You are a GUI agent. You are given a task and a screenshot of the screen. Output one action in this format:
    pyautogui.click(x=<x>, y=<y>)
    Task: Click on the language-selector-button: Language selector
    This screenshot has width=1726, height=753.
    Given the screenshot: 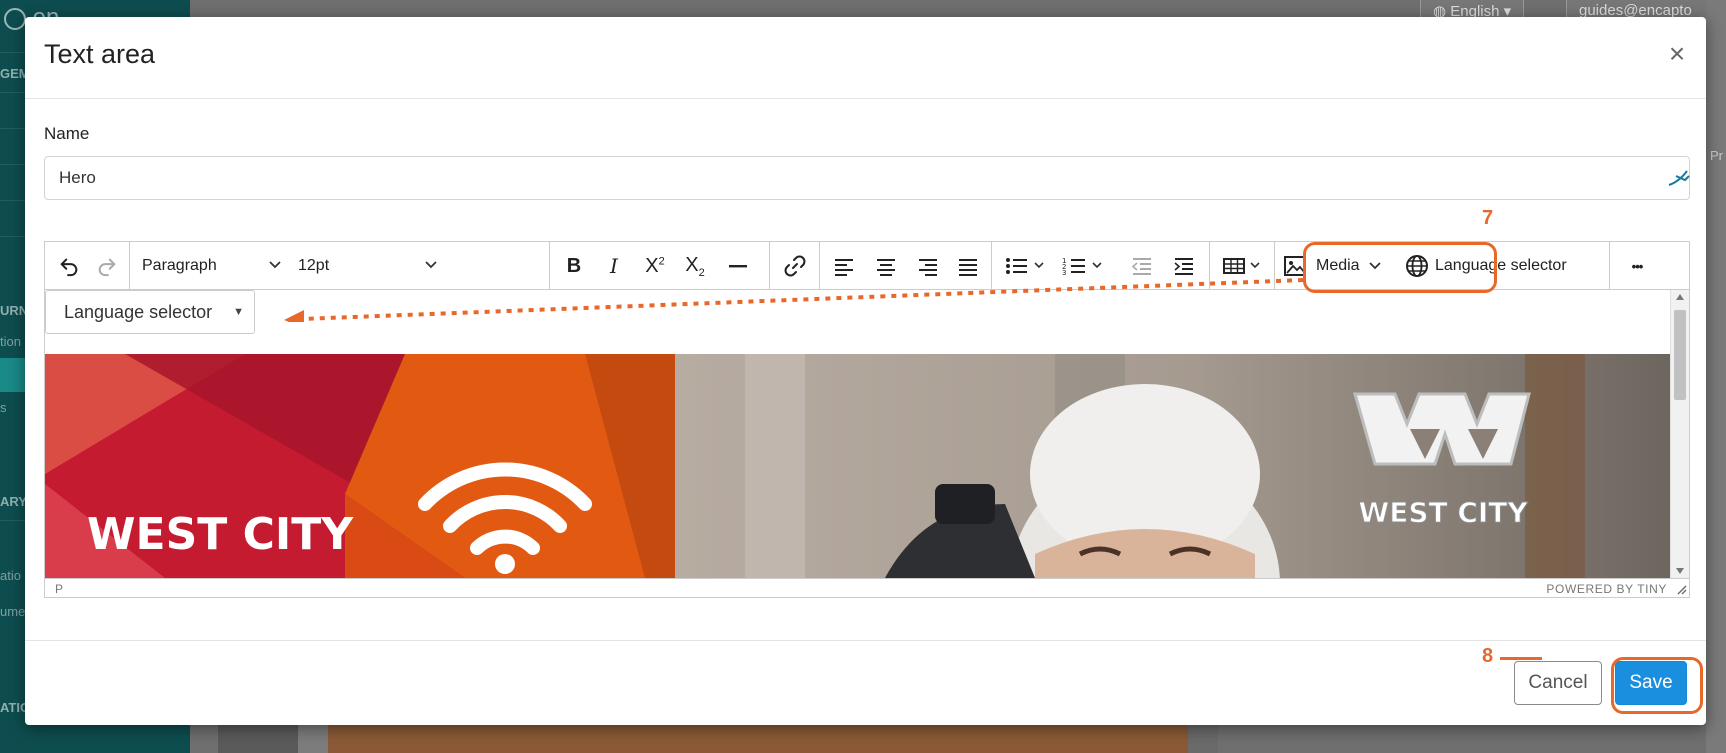 What is the action you would take?
    pyautogui.click(x=1490, y=266)
    